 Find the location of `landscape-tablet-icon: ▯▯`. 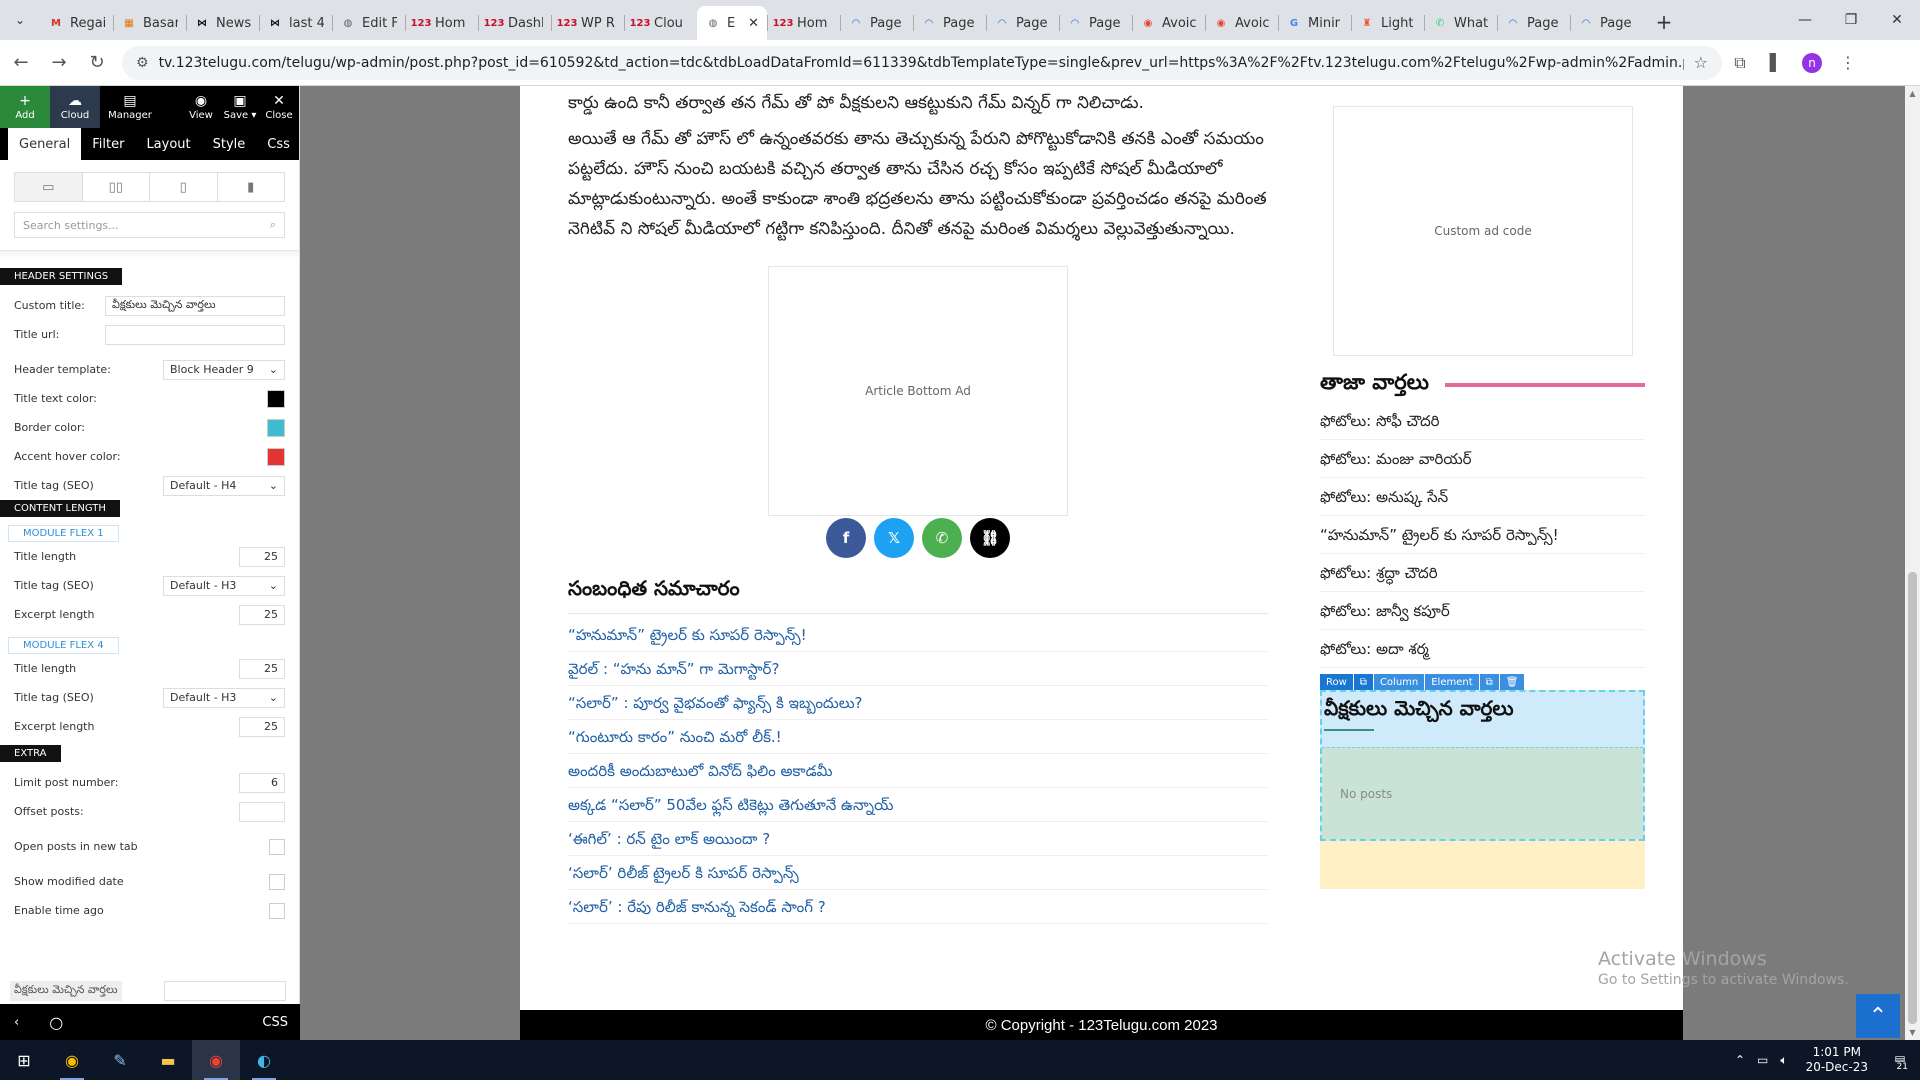

landscape-tablet-icon: ▯▯ is located at coordinates (116, 187).